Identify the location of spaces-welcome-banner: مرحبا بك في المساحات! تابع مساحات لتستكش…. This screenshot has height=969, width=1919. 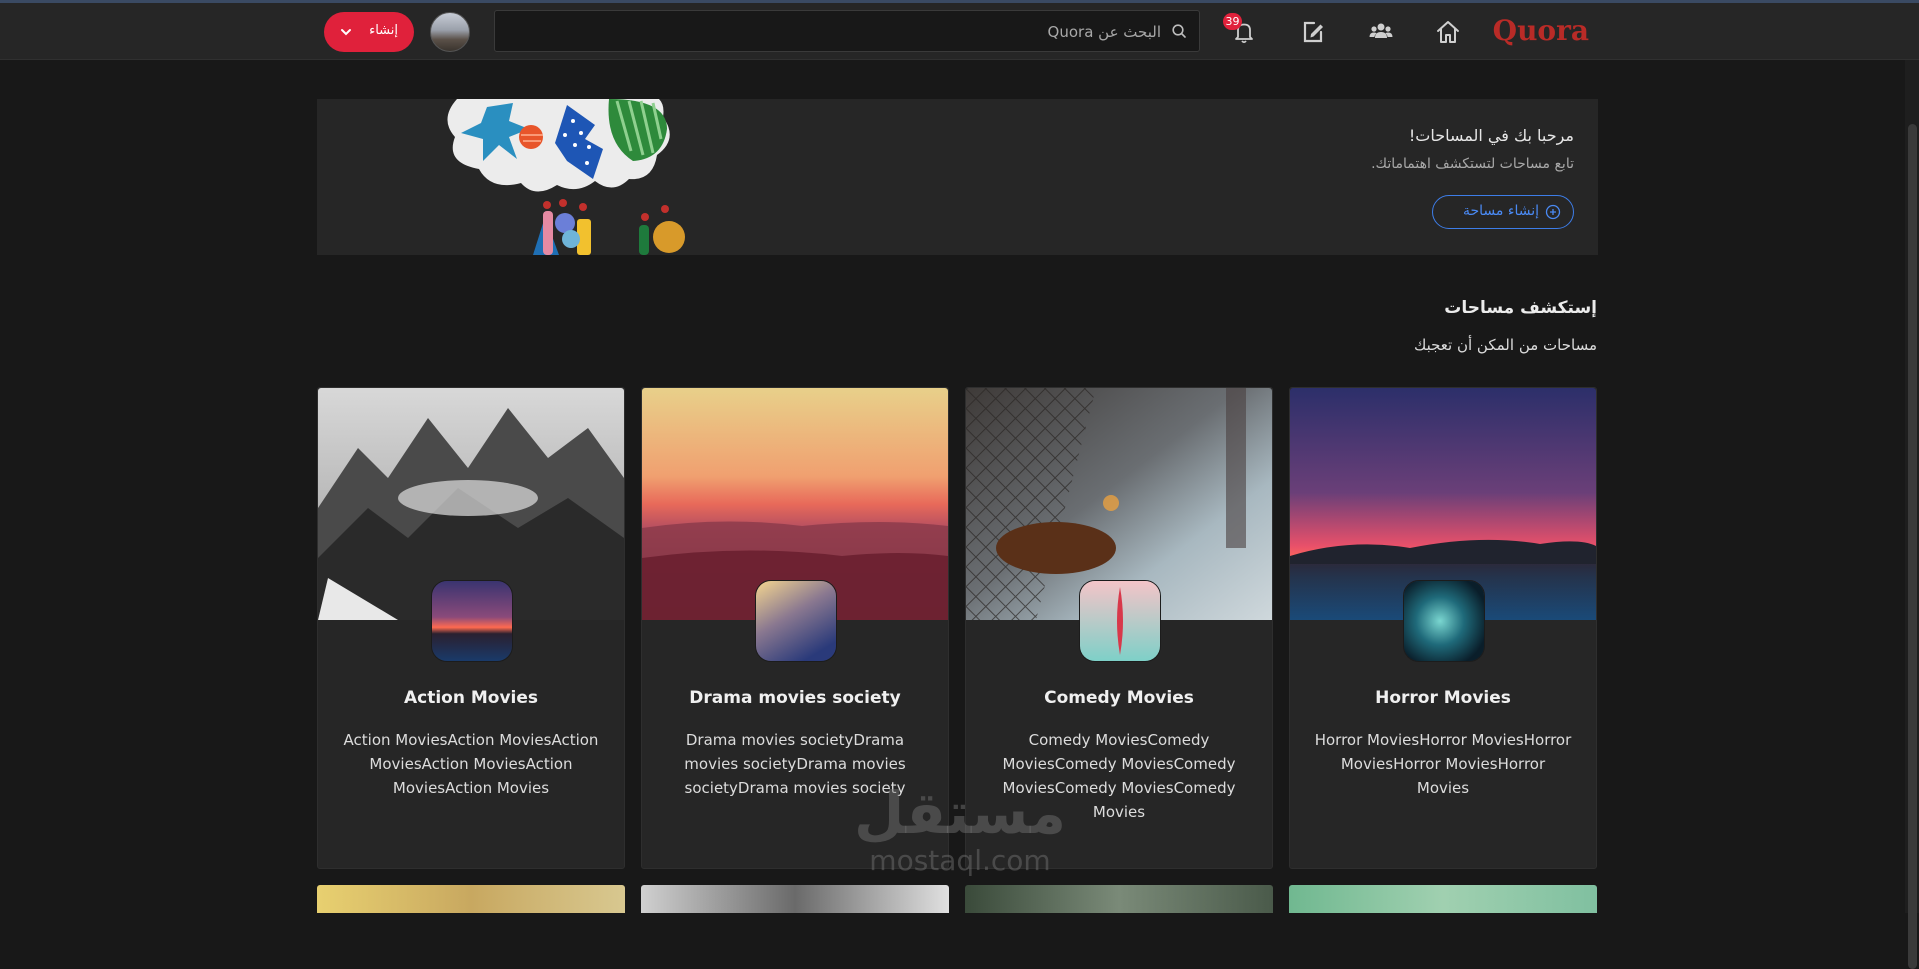
(957, 177).